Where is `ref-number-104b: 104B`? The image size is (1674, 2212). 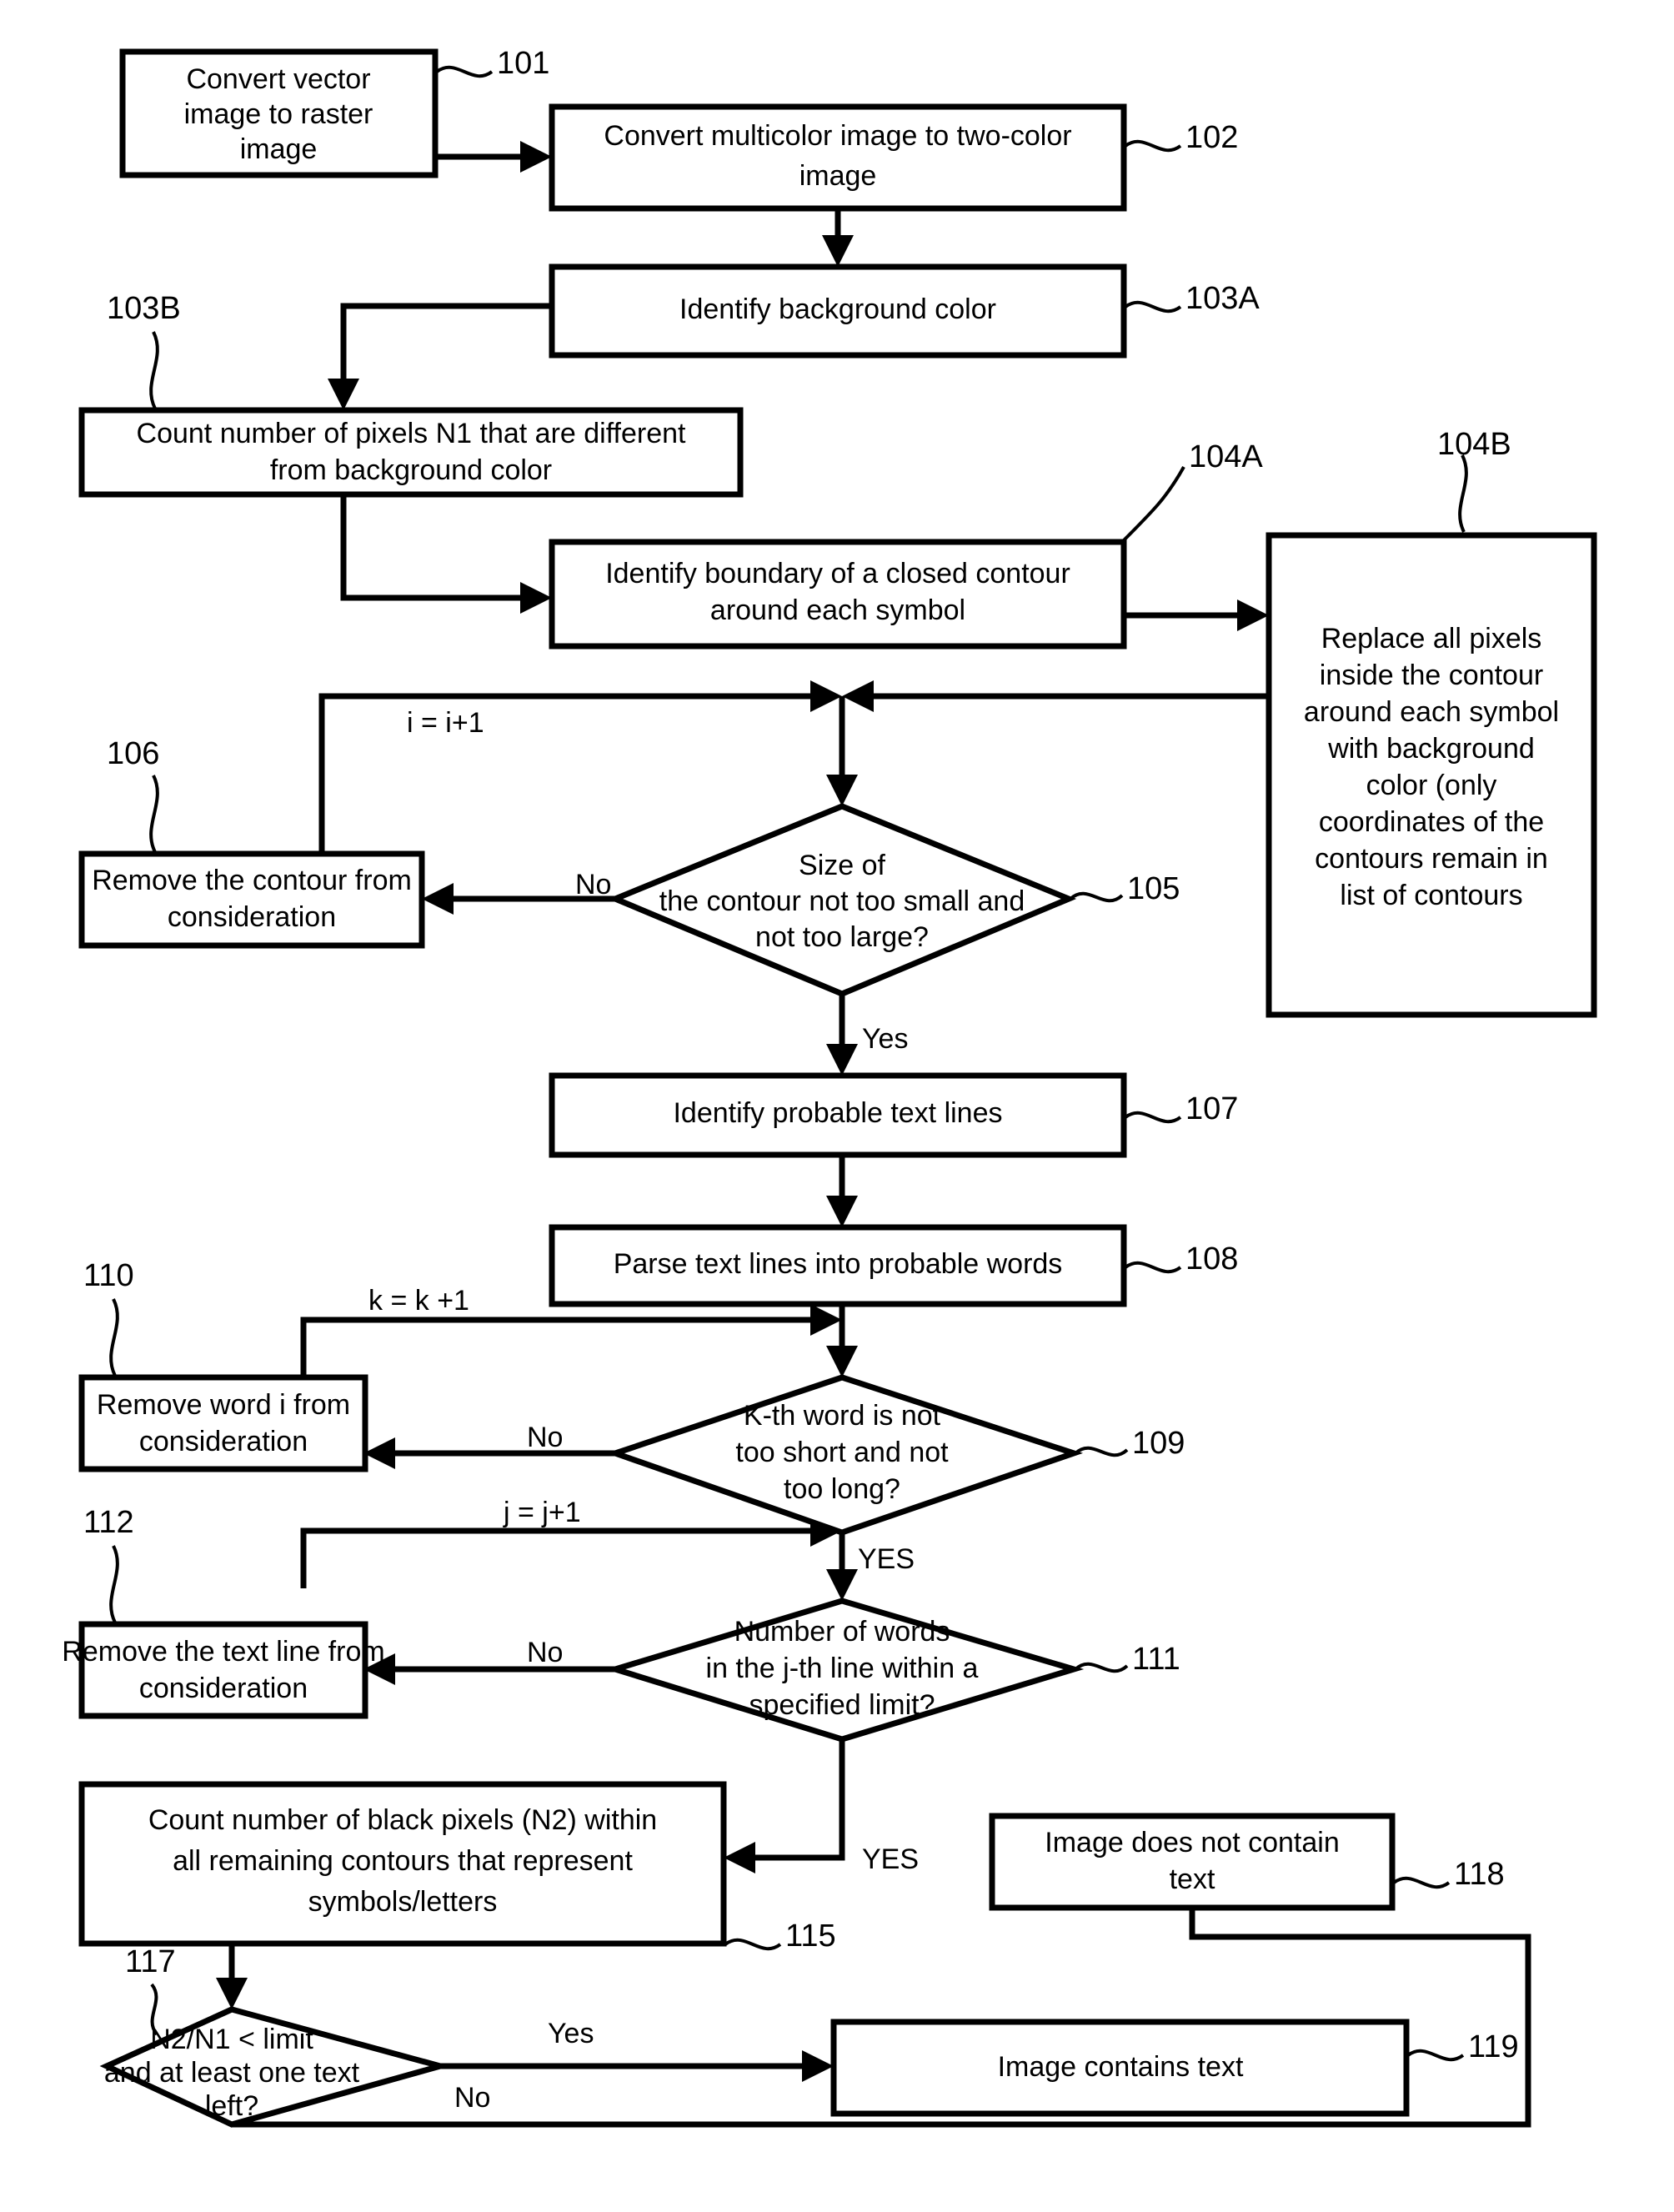 ref-number-104b: 104B is located at coordinates (1474, 444).